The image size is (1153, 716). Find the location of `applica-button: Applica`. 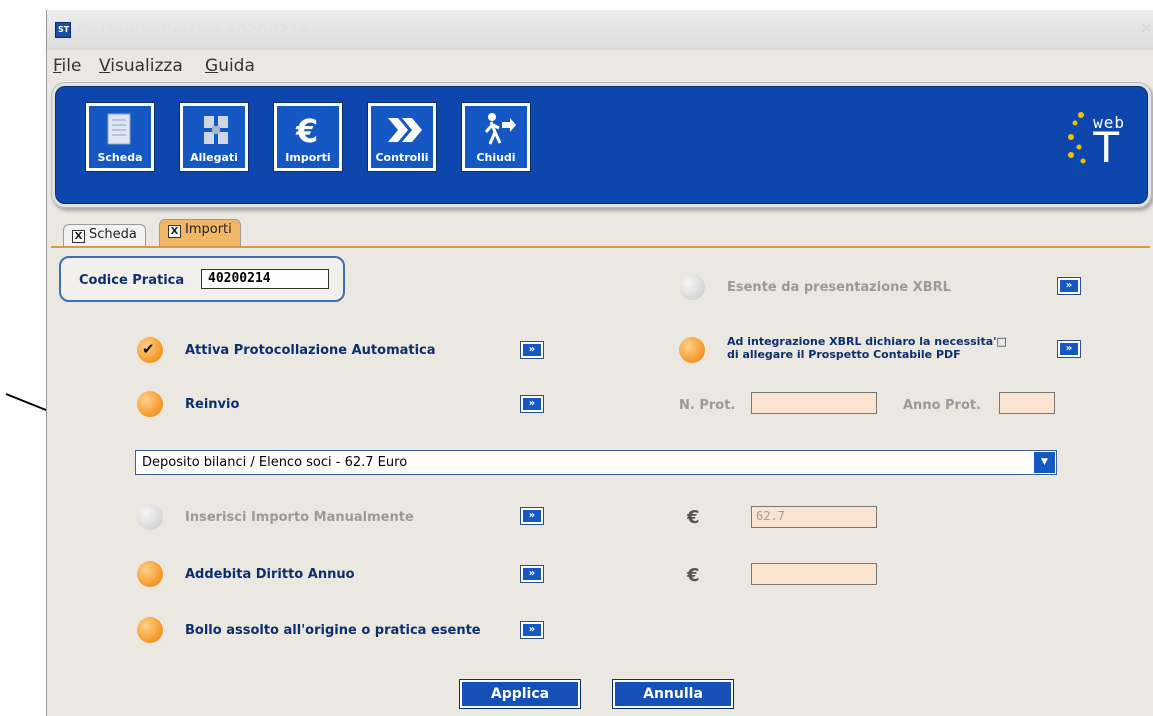

applica-button: Applica is located at coordinates (520, 694).